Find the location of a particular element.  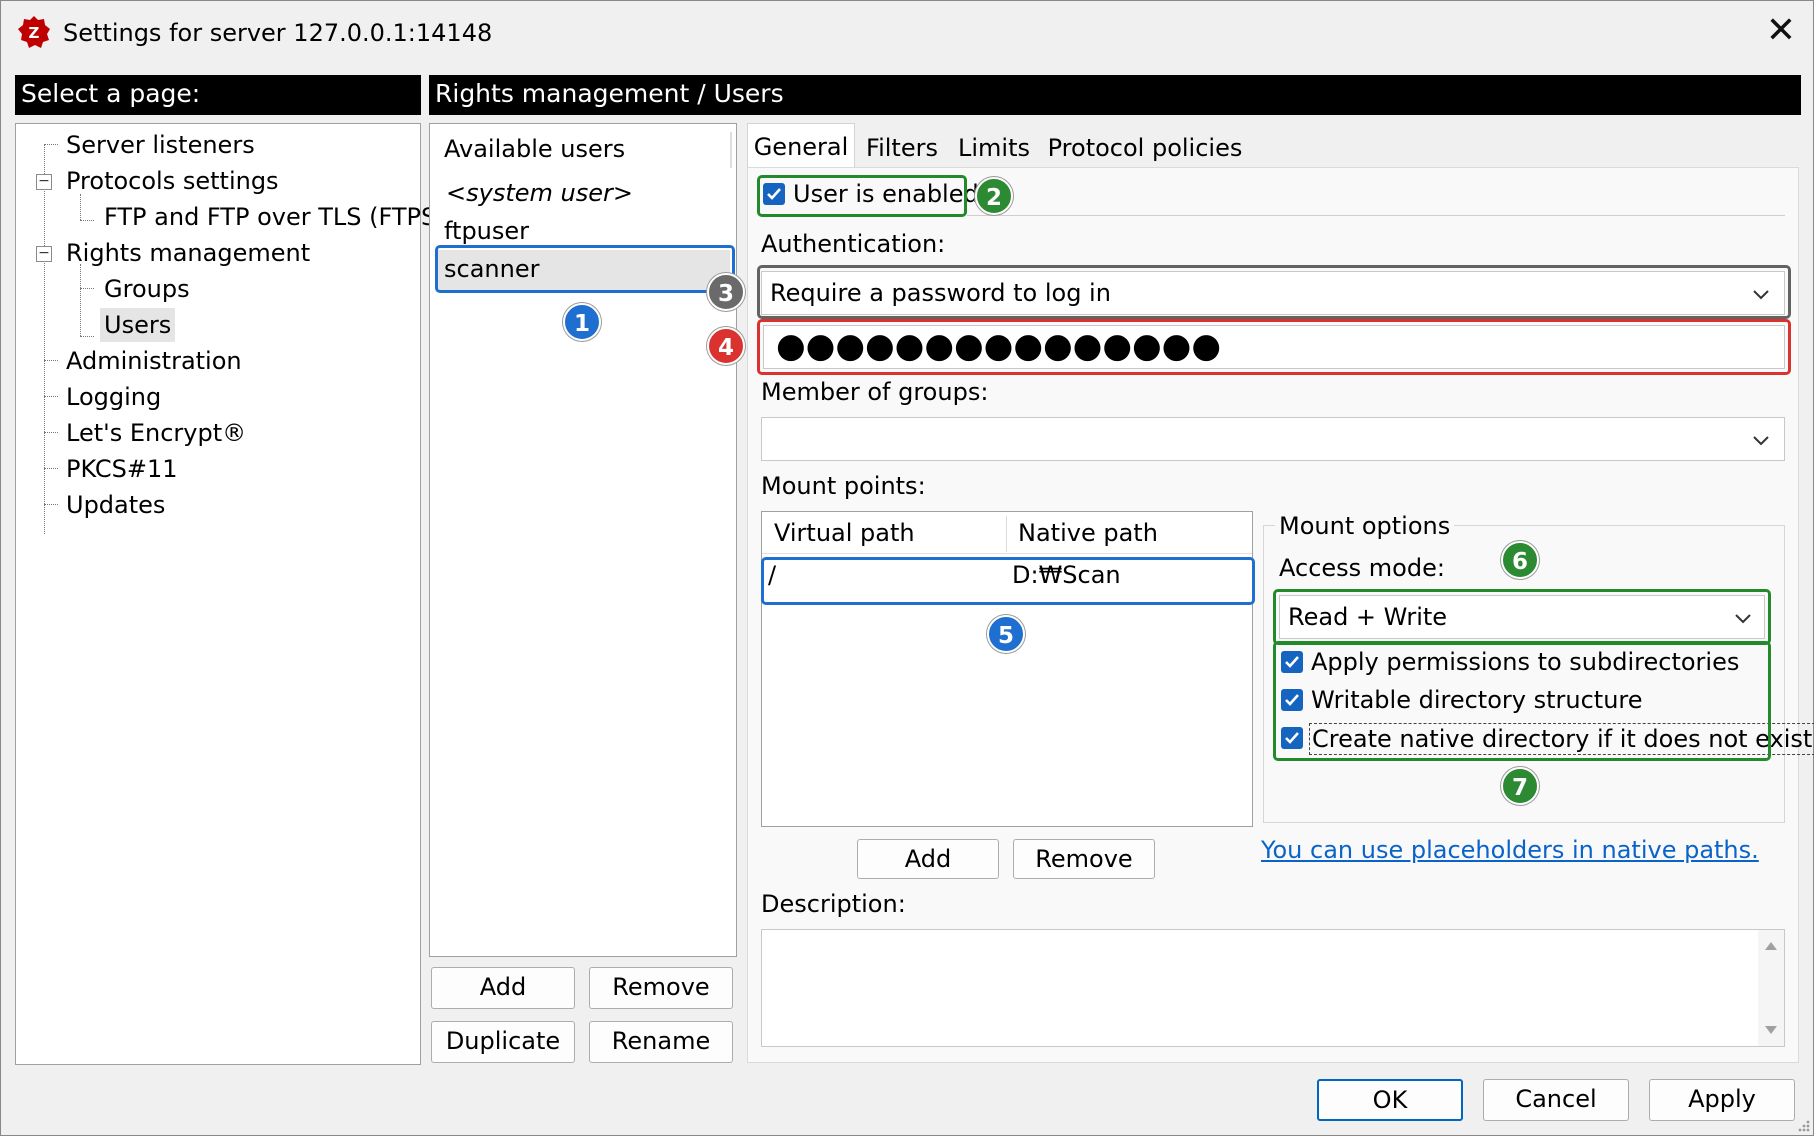

apply-button: Apply is located at coordinates (1722, 1100).